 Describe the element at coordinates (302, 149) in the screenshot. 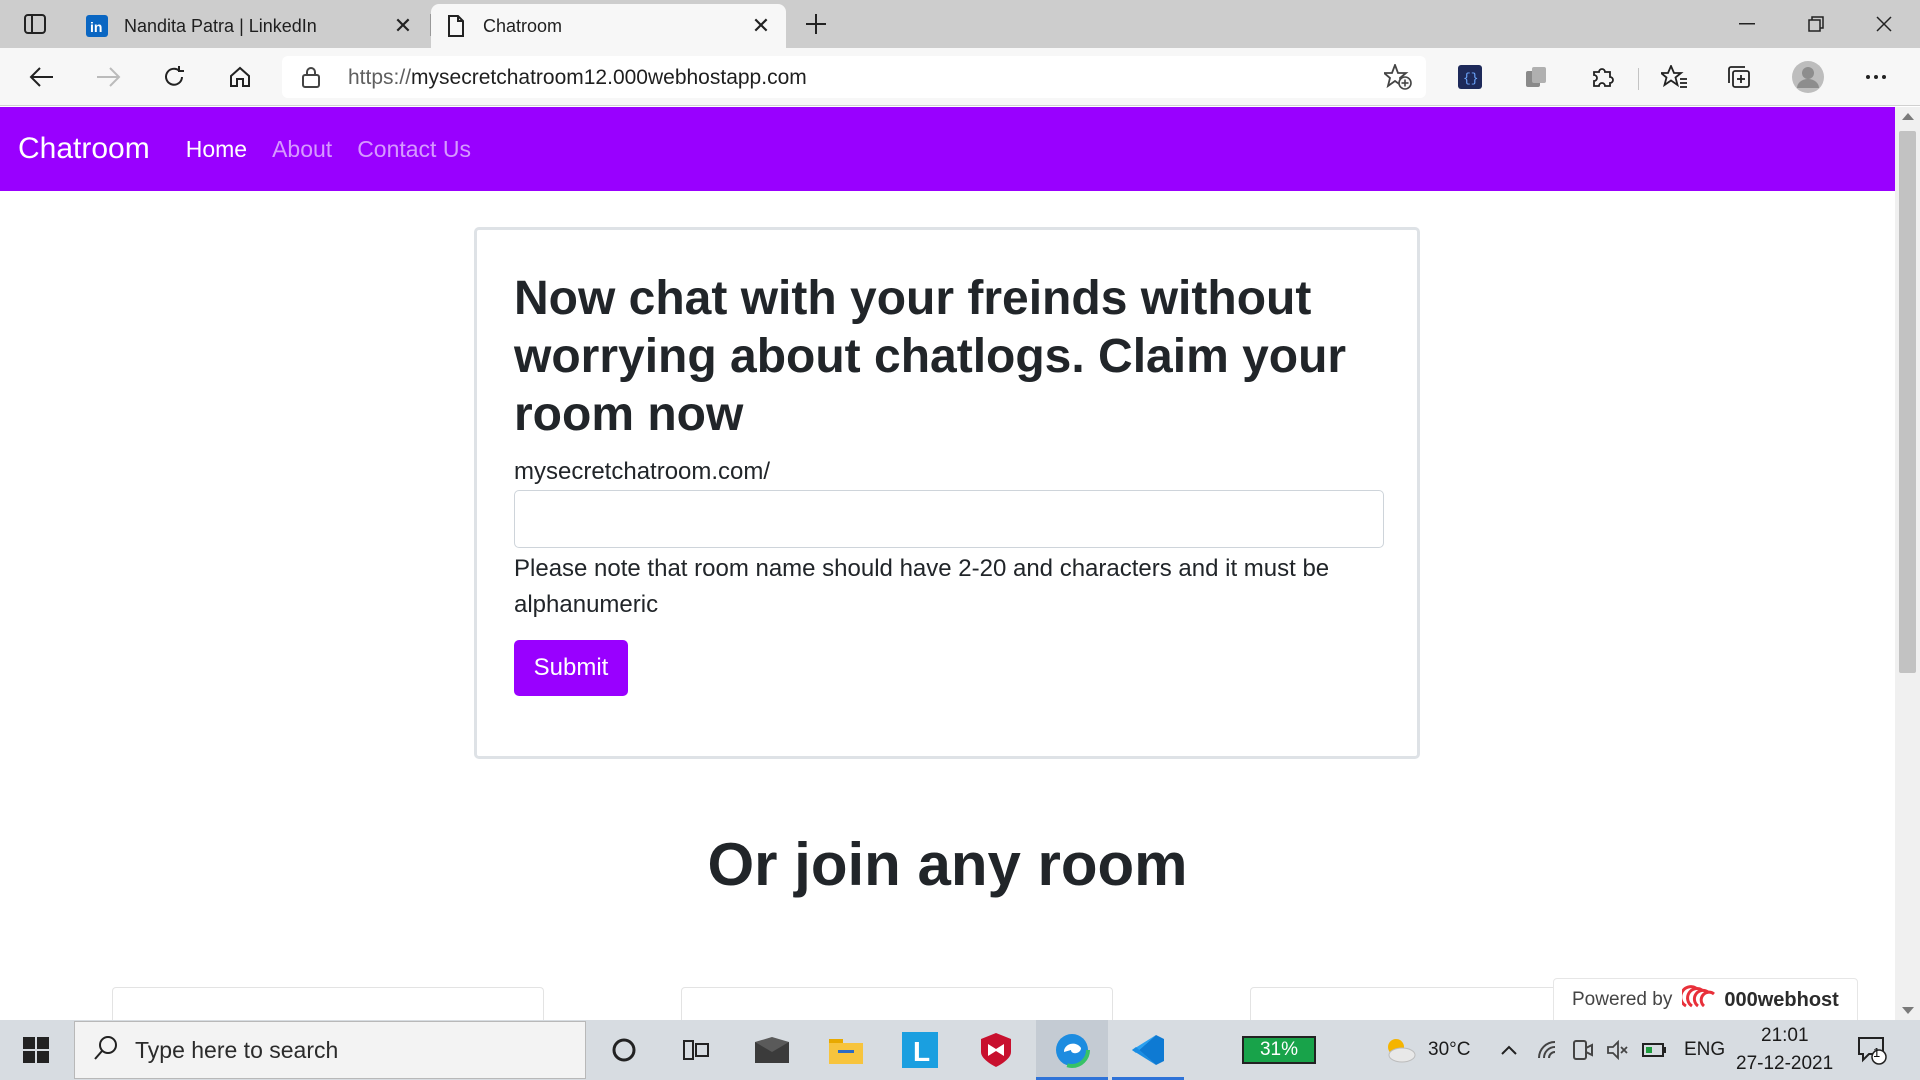

I see `nav-about-link: About` at that location.